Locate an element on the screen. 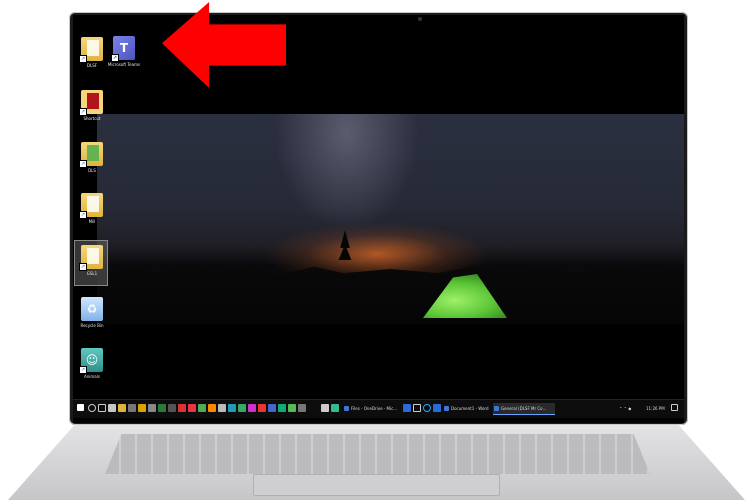  pdf-folder-icon: ↗ is located at coordinates (91, 103).